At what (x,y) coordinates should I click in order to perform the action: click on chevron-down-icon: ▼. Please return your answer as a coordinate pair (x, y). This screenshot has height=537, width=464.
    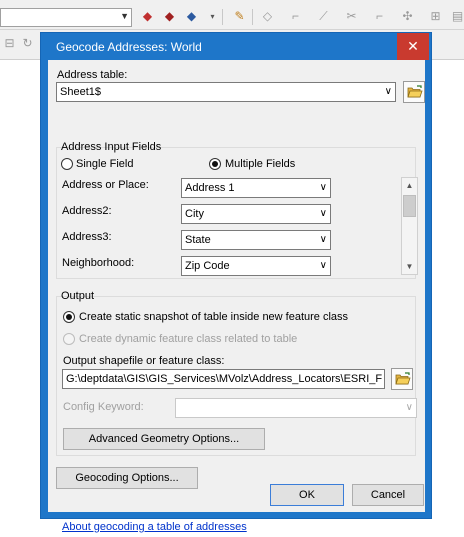
    Looking at the image, I should click on (124, 16).